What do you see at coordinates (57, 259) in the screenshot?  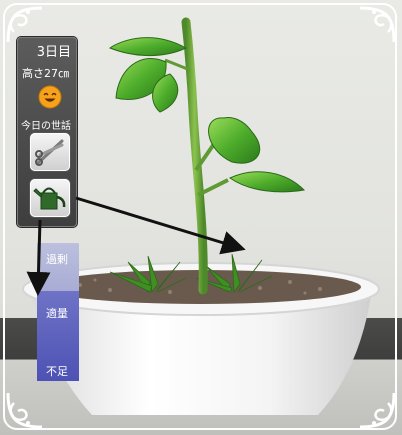 I see `gauge-label-excess: 過剰` at bounding box center [57, 259].